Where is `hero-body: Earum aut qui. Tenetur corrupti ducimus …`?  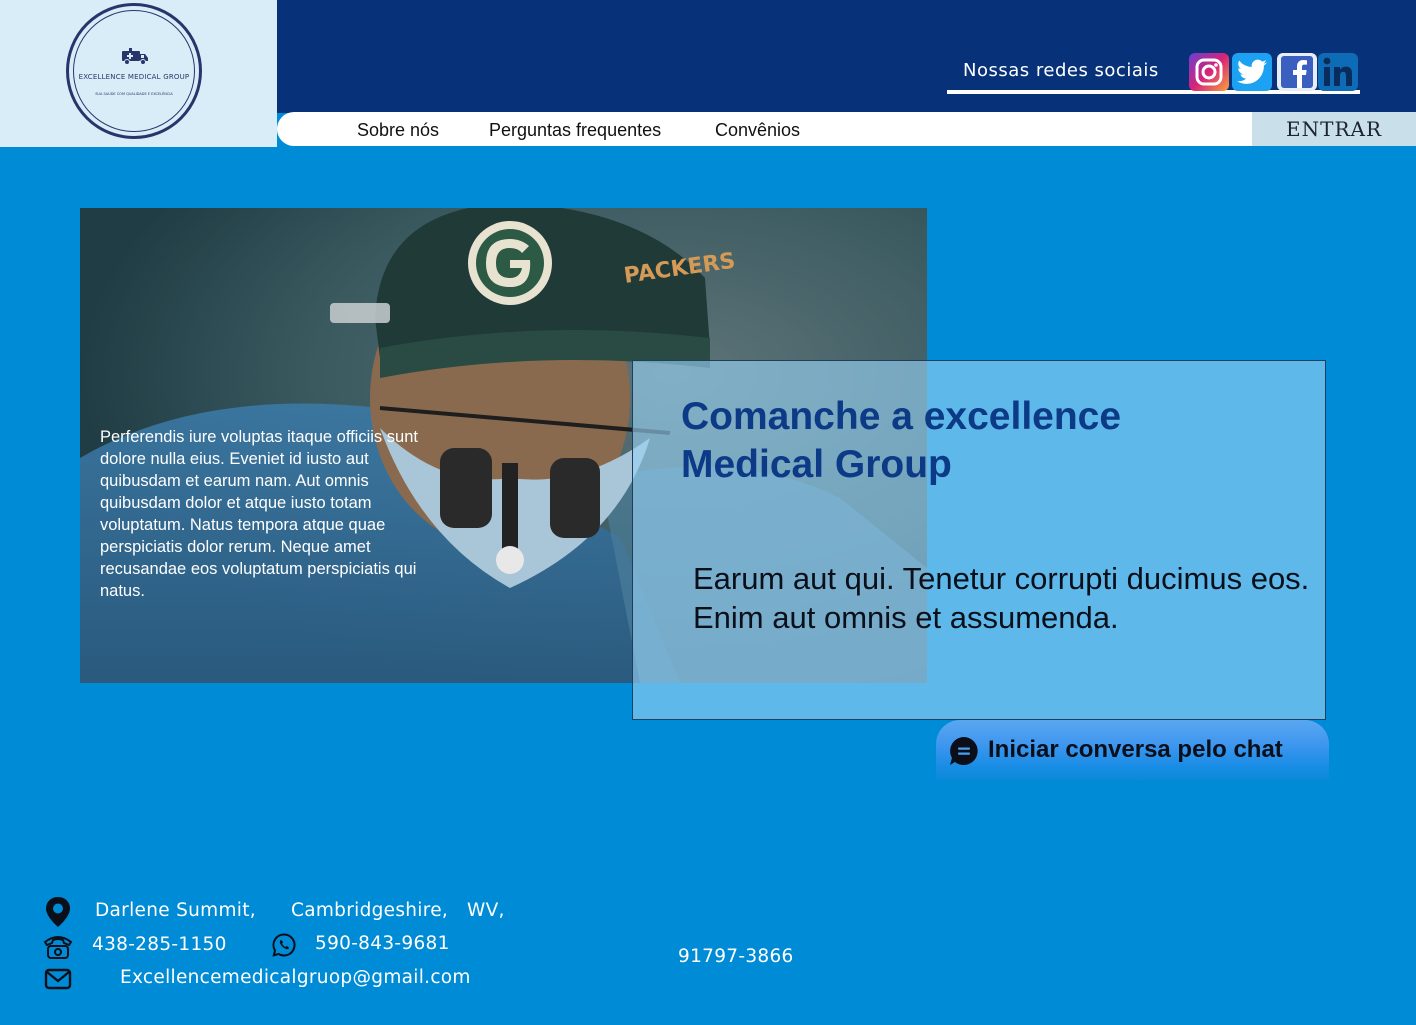 hero-body: Earum aut qui. Tenetur corrupti ducimus … is located at coordinates (1001, 598).